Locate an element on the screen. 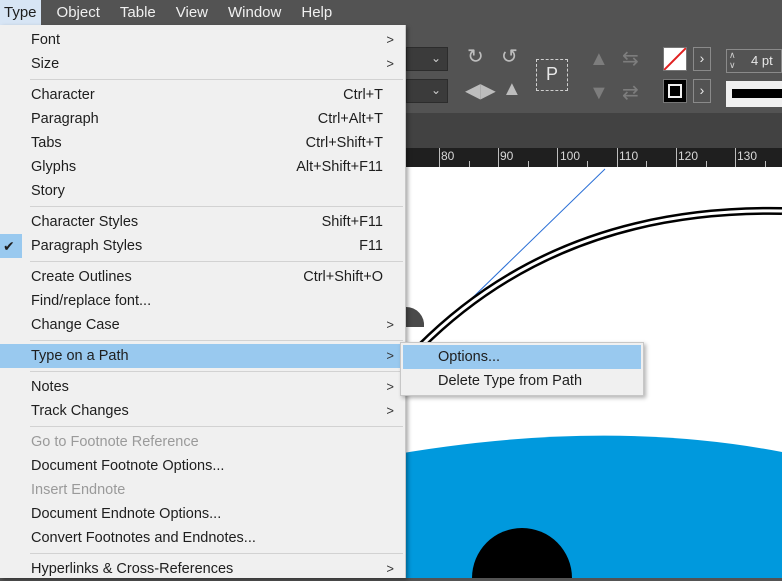 The width and height of the screenshot is (782, 581). blue-circle-shape is located at coordinates (581, 506).